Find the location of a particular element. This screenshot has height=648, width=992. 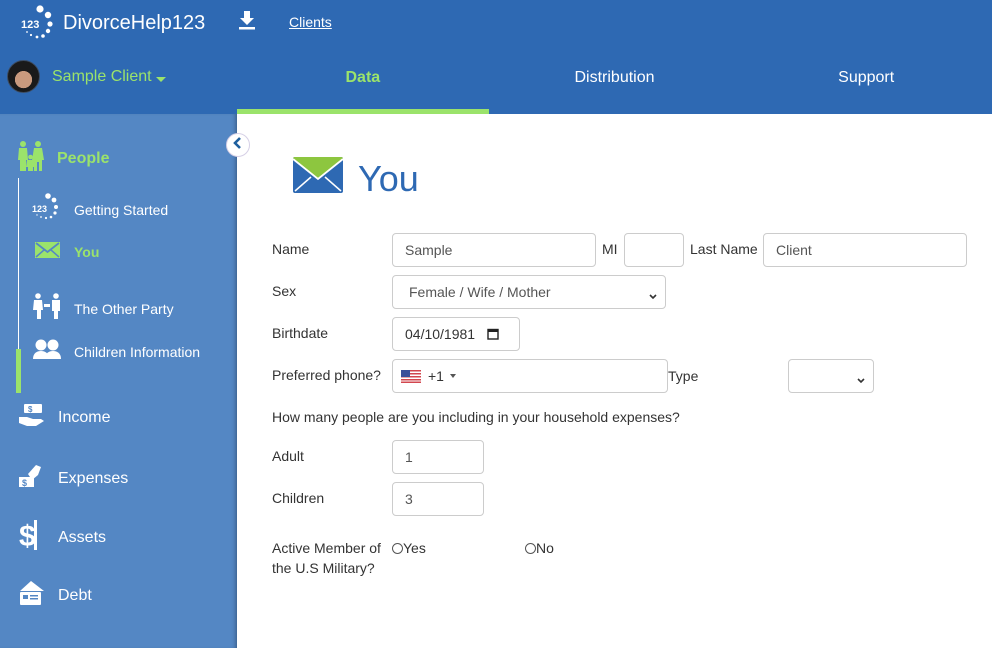

sidebar-item-label: You is located at coordinates (87, 251).